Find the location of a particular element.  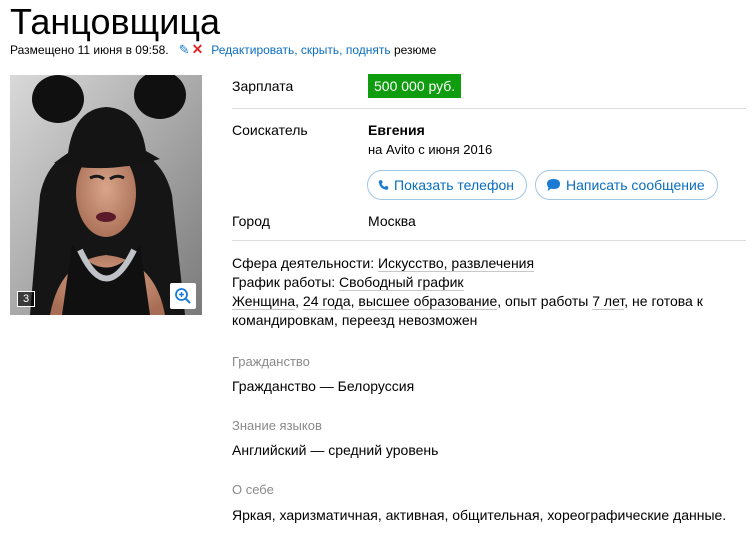

applicant-label: Соискатель is located at coordinates (270, 130).